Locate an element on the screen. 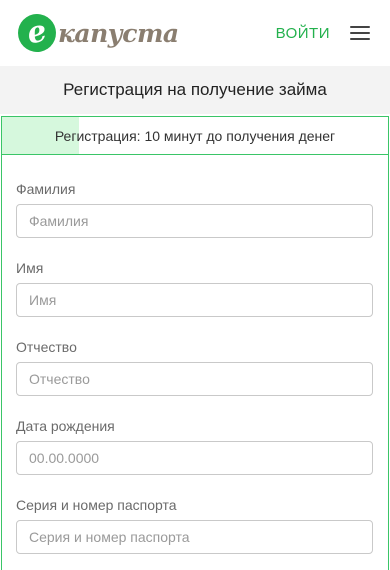 The width and height of the screenshot is (390, 570). name-label: Имя is located at coordinates (30, 268).